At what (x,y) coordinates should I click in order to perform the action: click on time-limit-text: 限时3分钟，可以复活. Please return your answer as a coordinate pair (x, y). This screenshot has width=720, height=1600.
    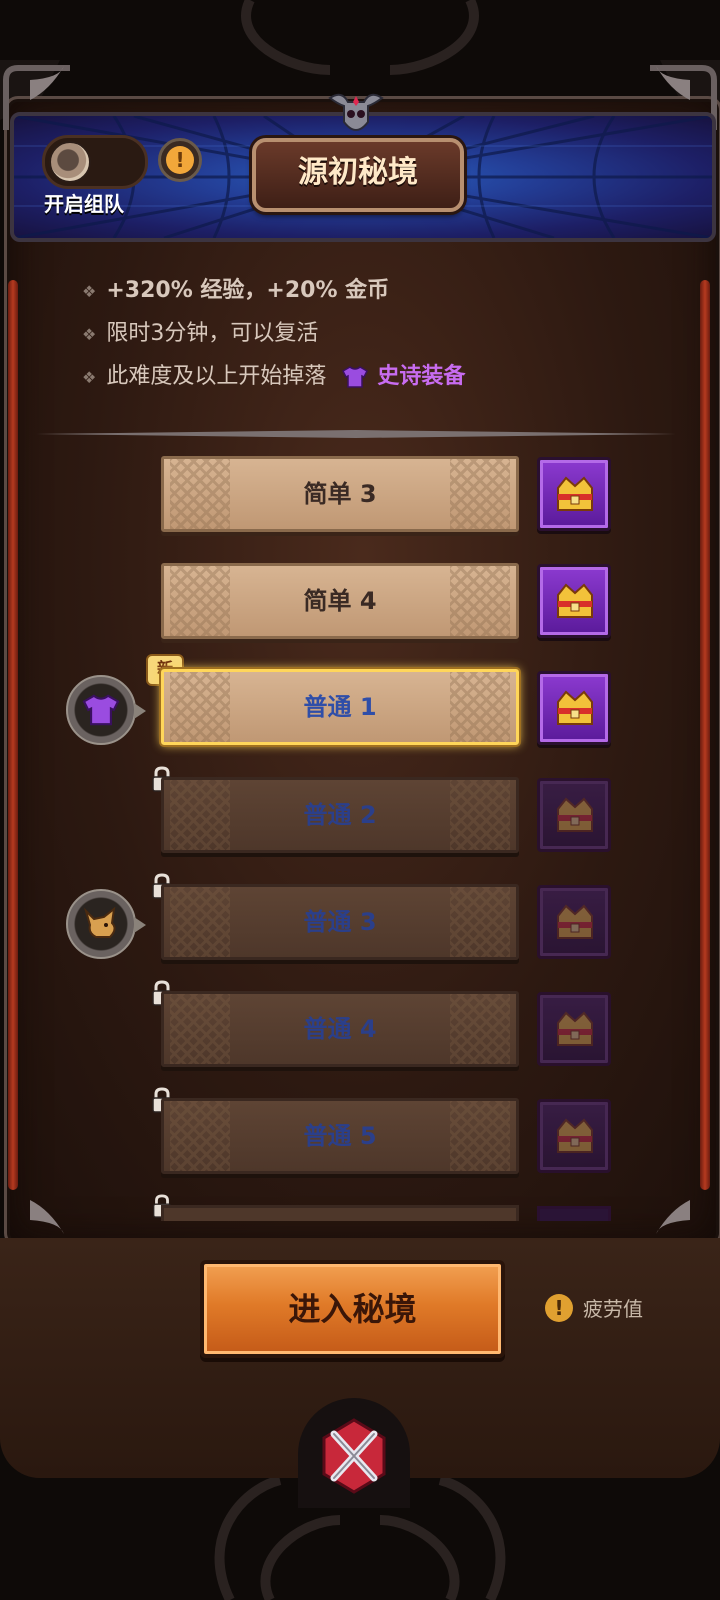
    Looking at the image, I should click on (212, 333).